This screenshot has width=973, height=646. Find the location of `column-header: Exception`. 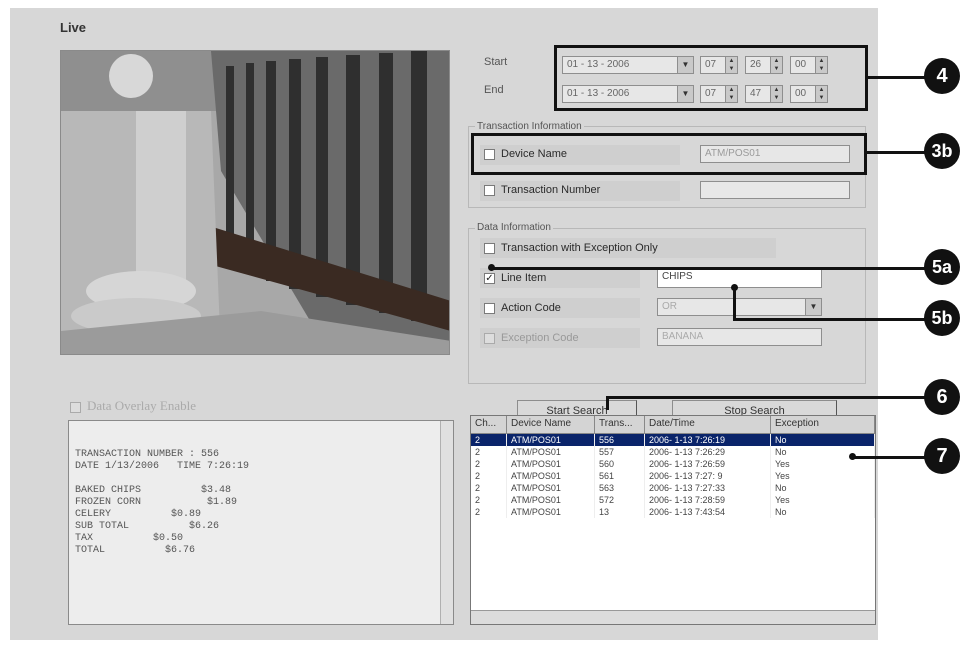

column-header: Exception is located at coordinates (823, 424).